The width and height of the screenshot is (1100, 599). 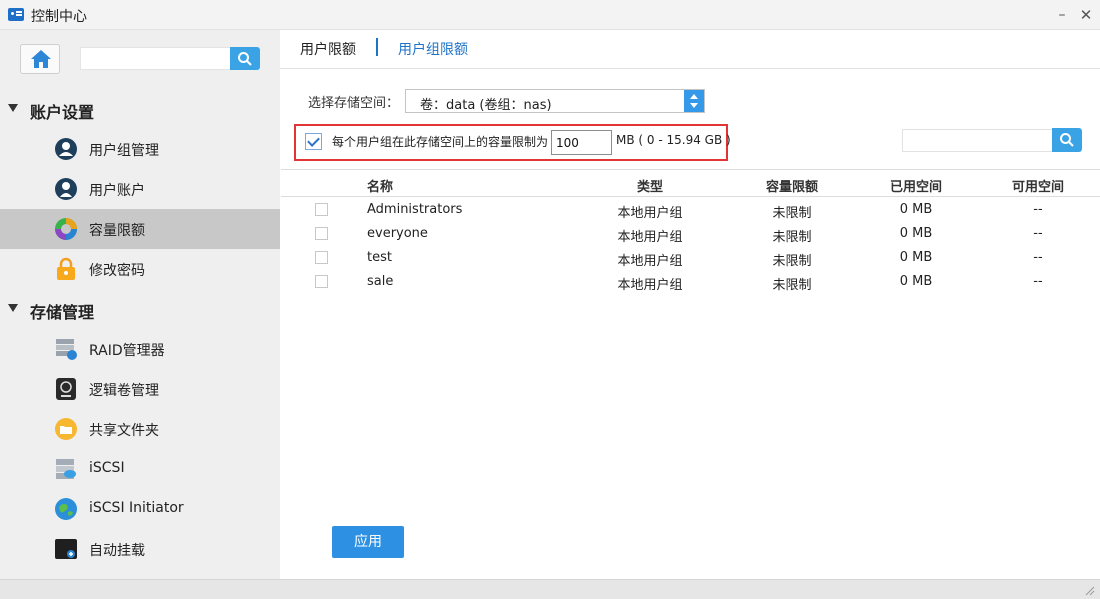 What do you see at coordinates (66, 189) in the screenshot?
I see `user-account-icon` at bounding box center [66, 189].